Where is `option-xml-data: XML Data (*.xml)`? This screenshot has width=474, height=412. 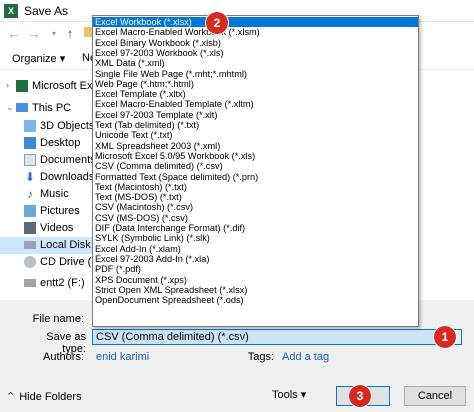 option-xml-data: XML Data (*.xml) is located at coordinates (255, 63).